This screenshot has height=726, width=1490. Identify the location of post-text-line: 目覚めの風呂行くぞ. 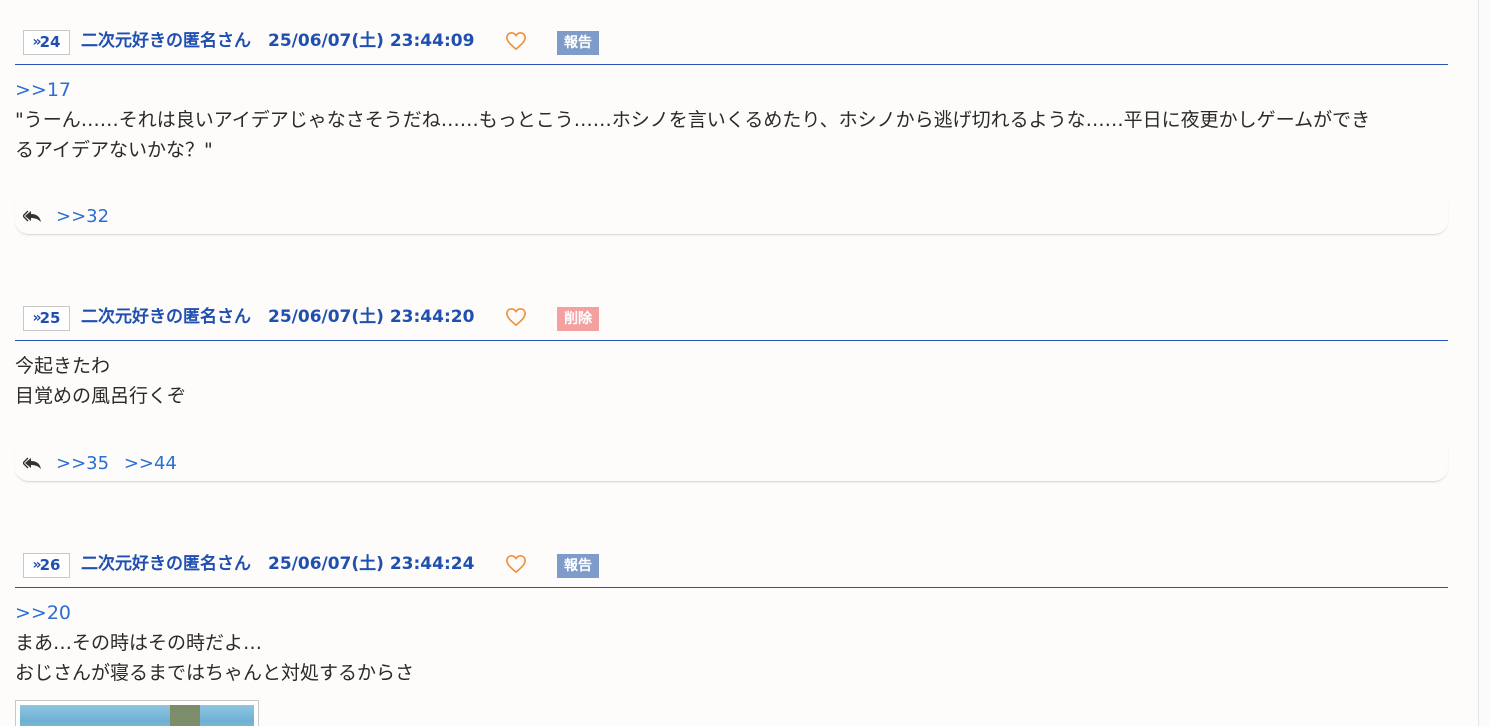
(101, 396).